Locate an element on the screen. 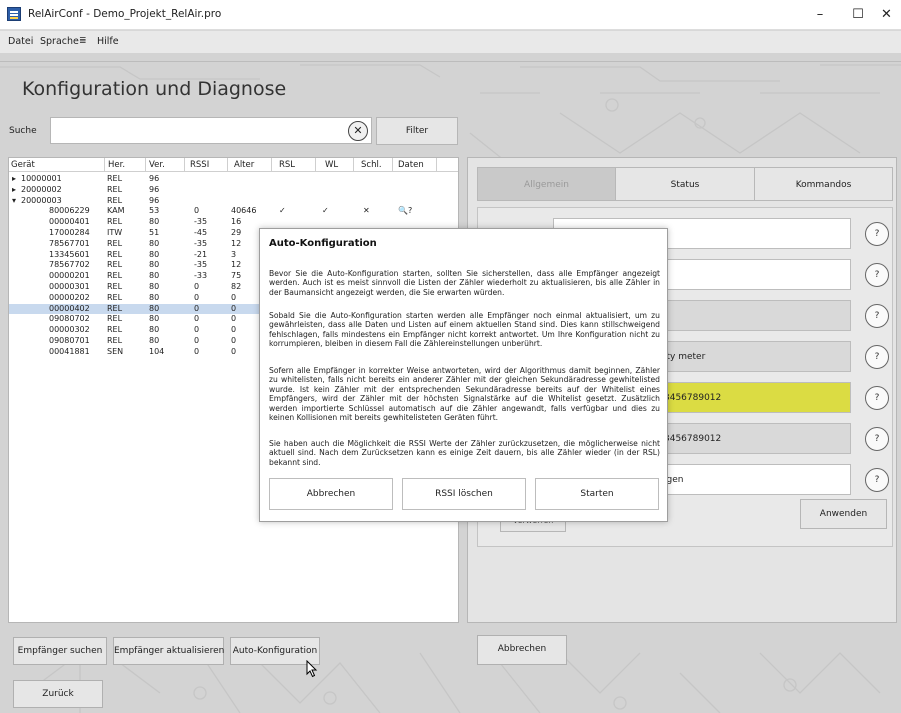 This screenshot has width=901, height=713. cell-alter: 82 is located at coordinates (236, 286).